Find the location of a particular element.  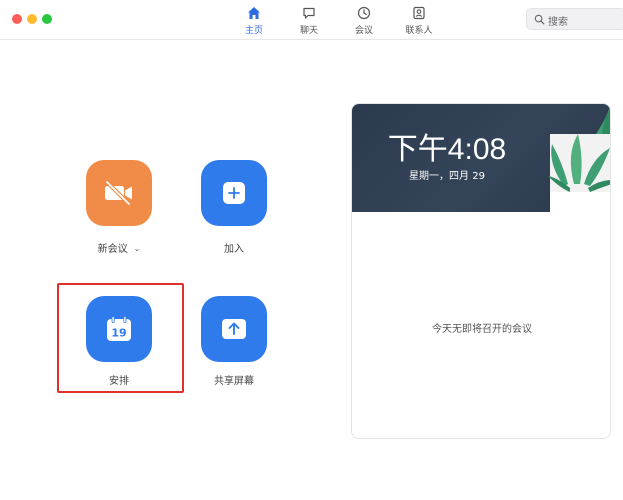

search-placeholder: 搜索 is located at coordinates (558, 22).